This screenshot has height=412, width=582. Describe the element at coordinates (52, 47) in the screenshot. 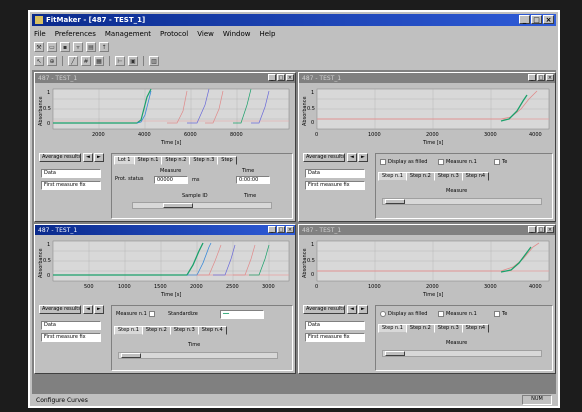

I see `open-folder-icon: ▭` at that location.